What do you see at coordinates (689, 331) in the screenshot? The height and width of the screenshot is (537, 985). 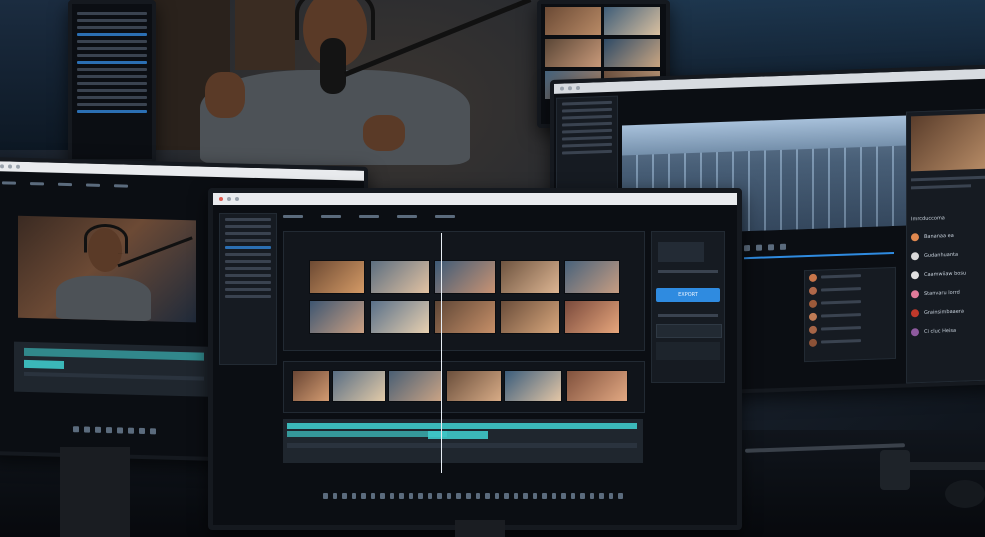 I see `dropdown-select` at bounding box center [689, 331].